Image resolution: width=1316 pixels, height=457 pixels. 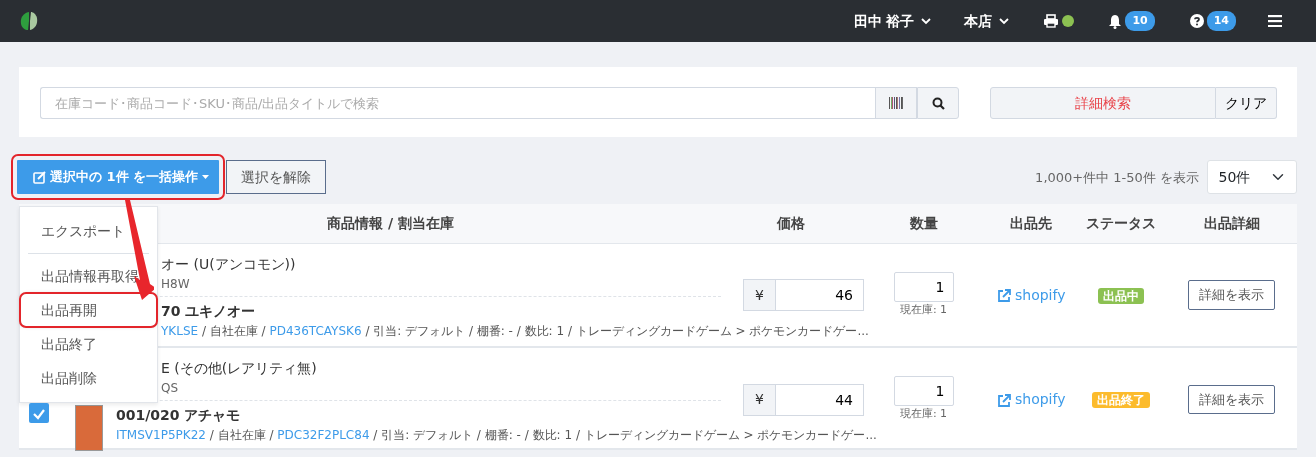 What do you see at coordinates (179, 415) in the screenshot?
I see `product-name: 001/020 アチャモ` at bounding box center [179, 415].